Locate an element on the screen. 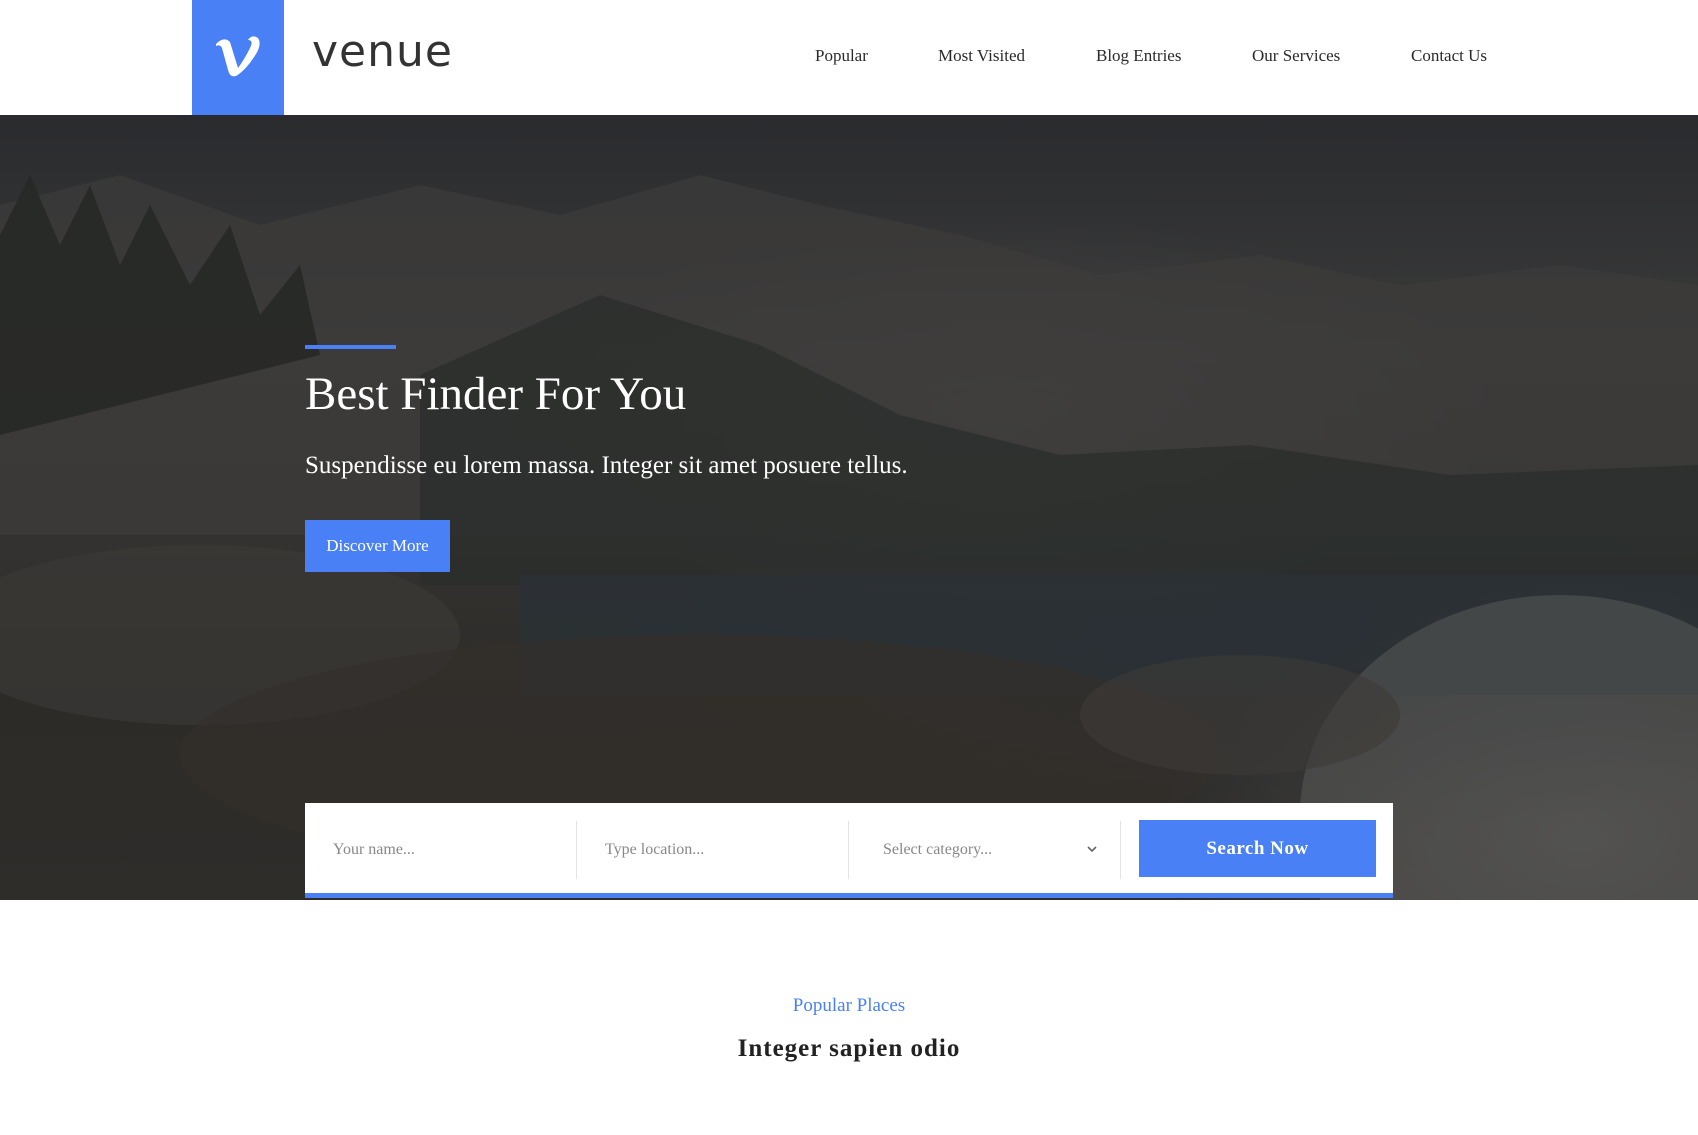 Image resolution: width=1698 pixels, height=1135 pixels. nav-most-visited: Most Visited is located at coordinates (981, 56).